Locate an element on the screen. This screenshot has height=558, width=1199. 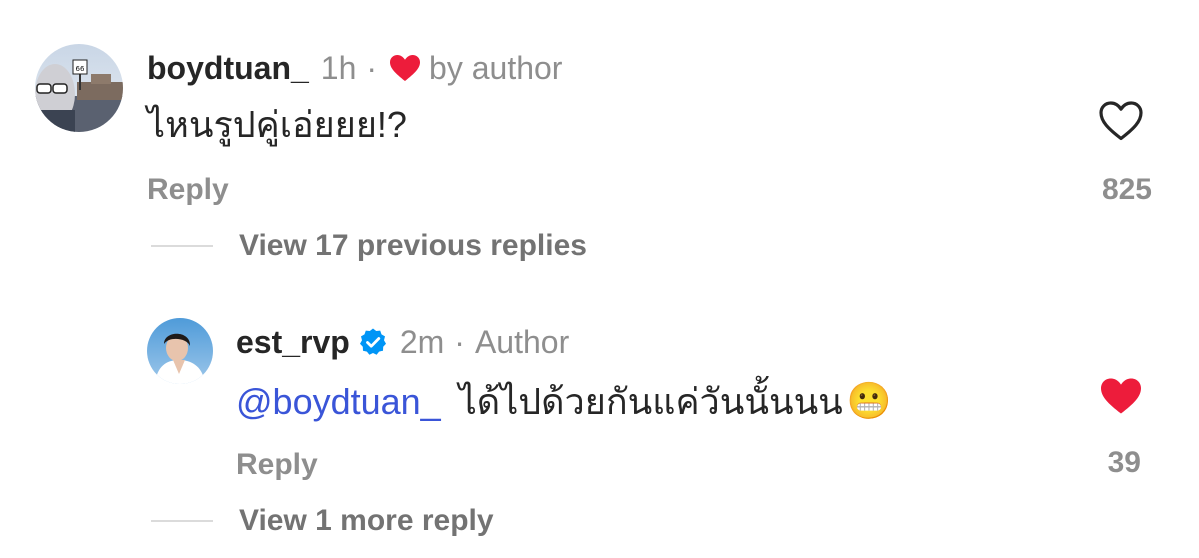
username: boydtuan_ is located at coordinates (228, 68).